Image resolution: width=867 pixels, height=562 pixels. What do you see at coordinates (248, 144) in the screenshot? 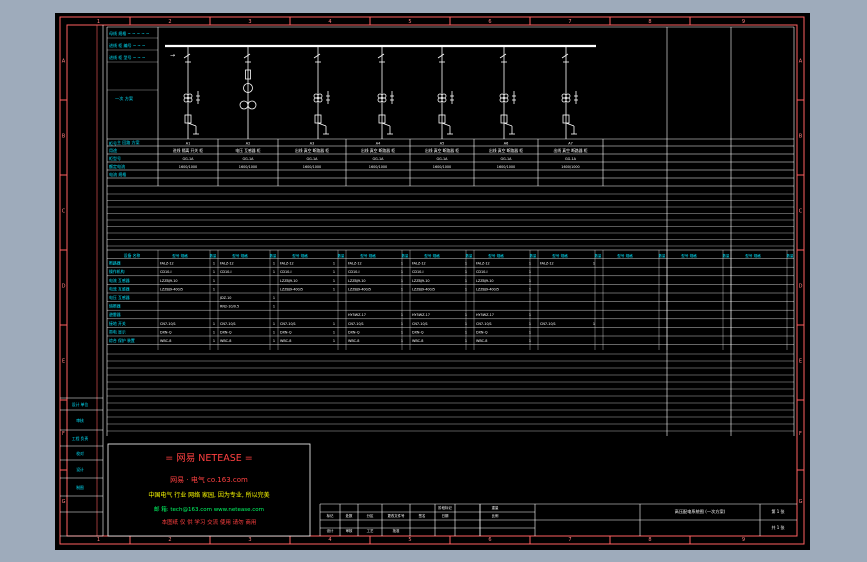
I see `cabinet-id: A2` at bounding box center [248, 144].